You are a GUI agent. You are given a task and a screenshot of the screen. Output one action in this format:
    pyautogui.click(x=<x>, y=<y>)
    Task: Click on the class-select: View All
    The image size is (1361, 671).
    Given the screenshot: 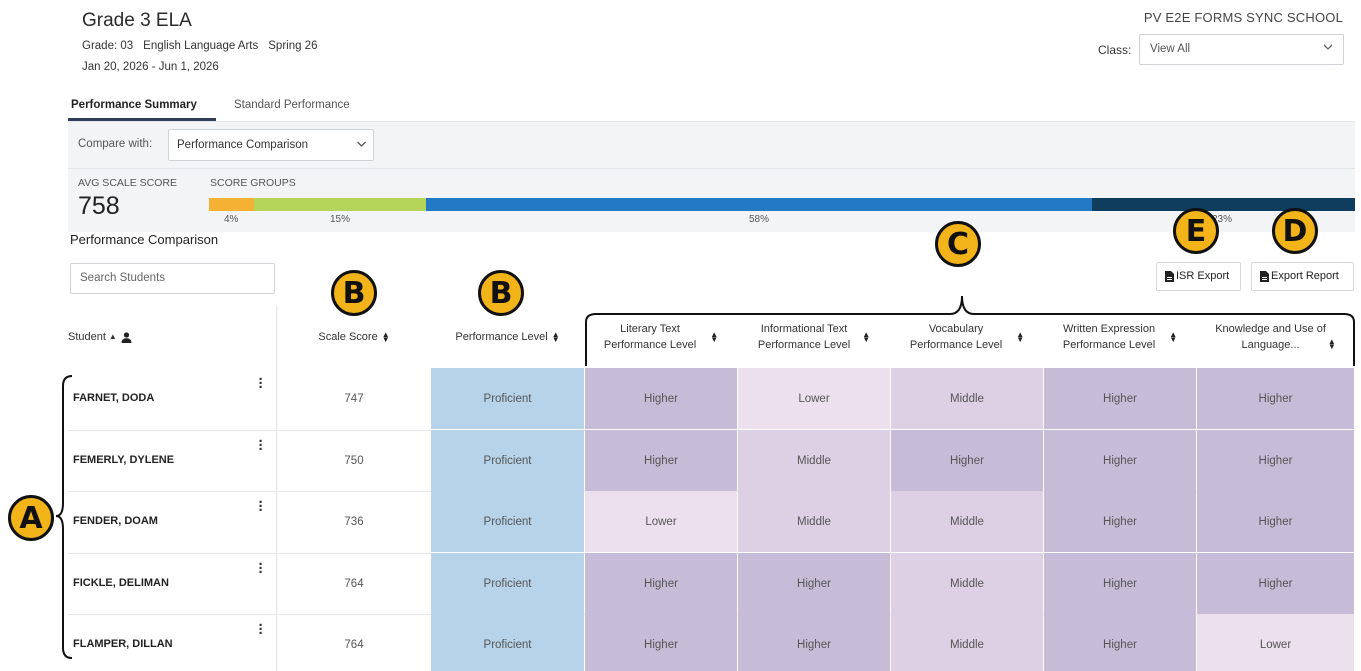 What is the action you would take?
    pyautogui.click(x=1241, y=49)
    